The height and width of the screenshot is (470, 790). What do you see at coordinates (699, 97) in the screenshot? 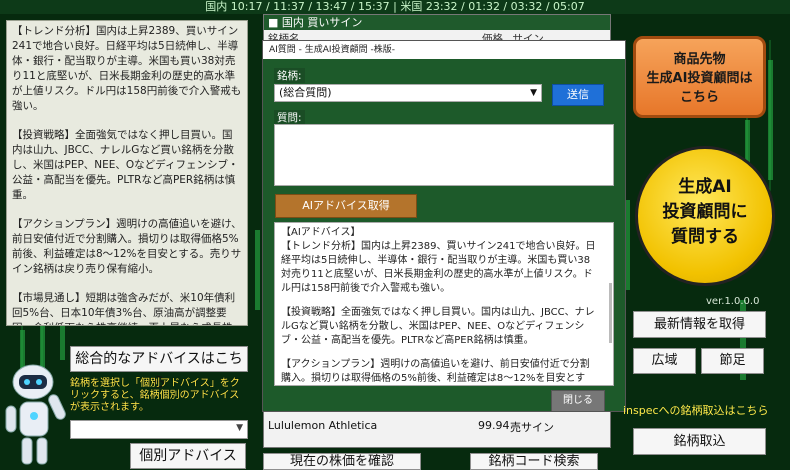
I see `commodity-line-3: こちら` at bounding box center [699, 97].